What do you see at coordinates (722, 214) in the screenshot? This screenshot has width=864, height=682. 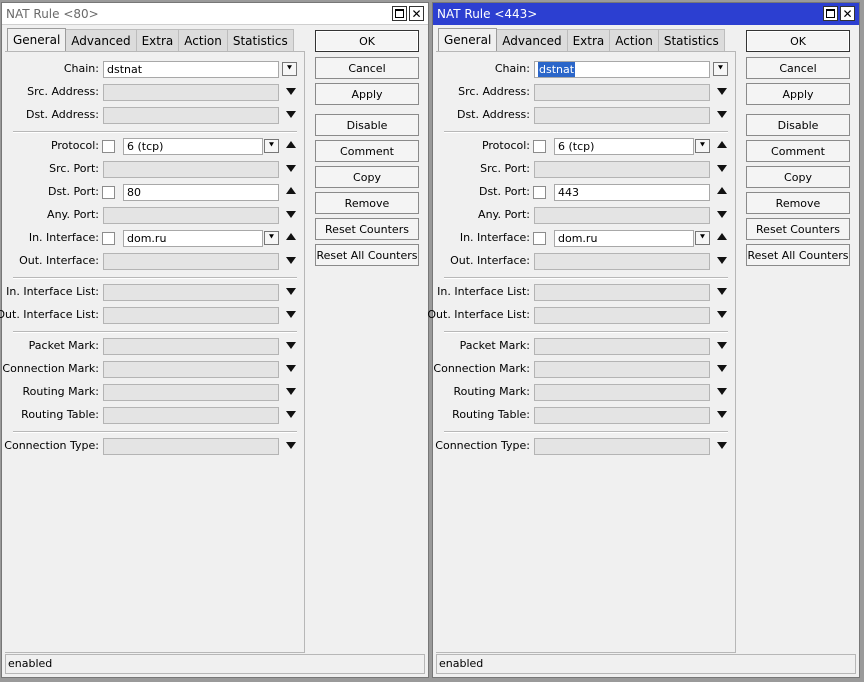 I see `any-port-expand-icon` at bounding box center [722, 214].